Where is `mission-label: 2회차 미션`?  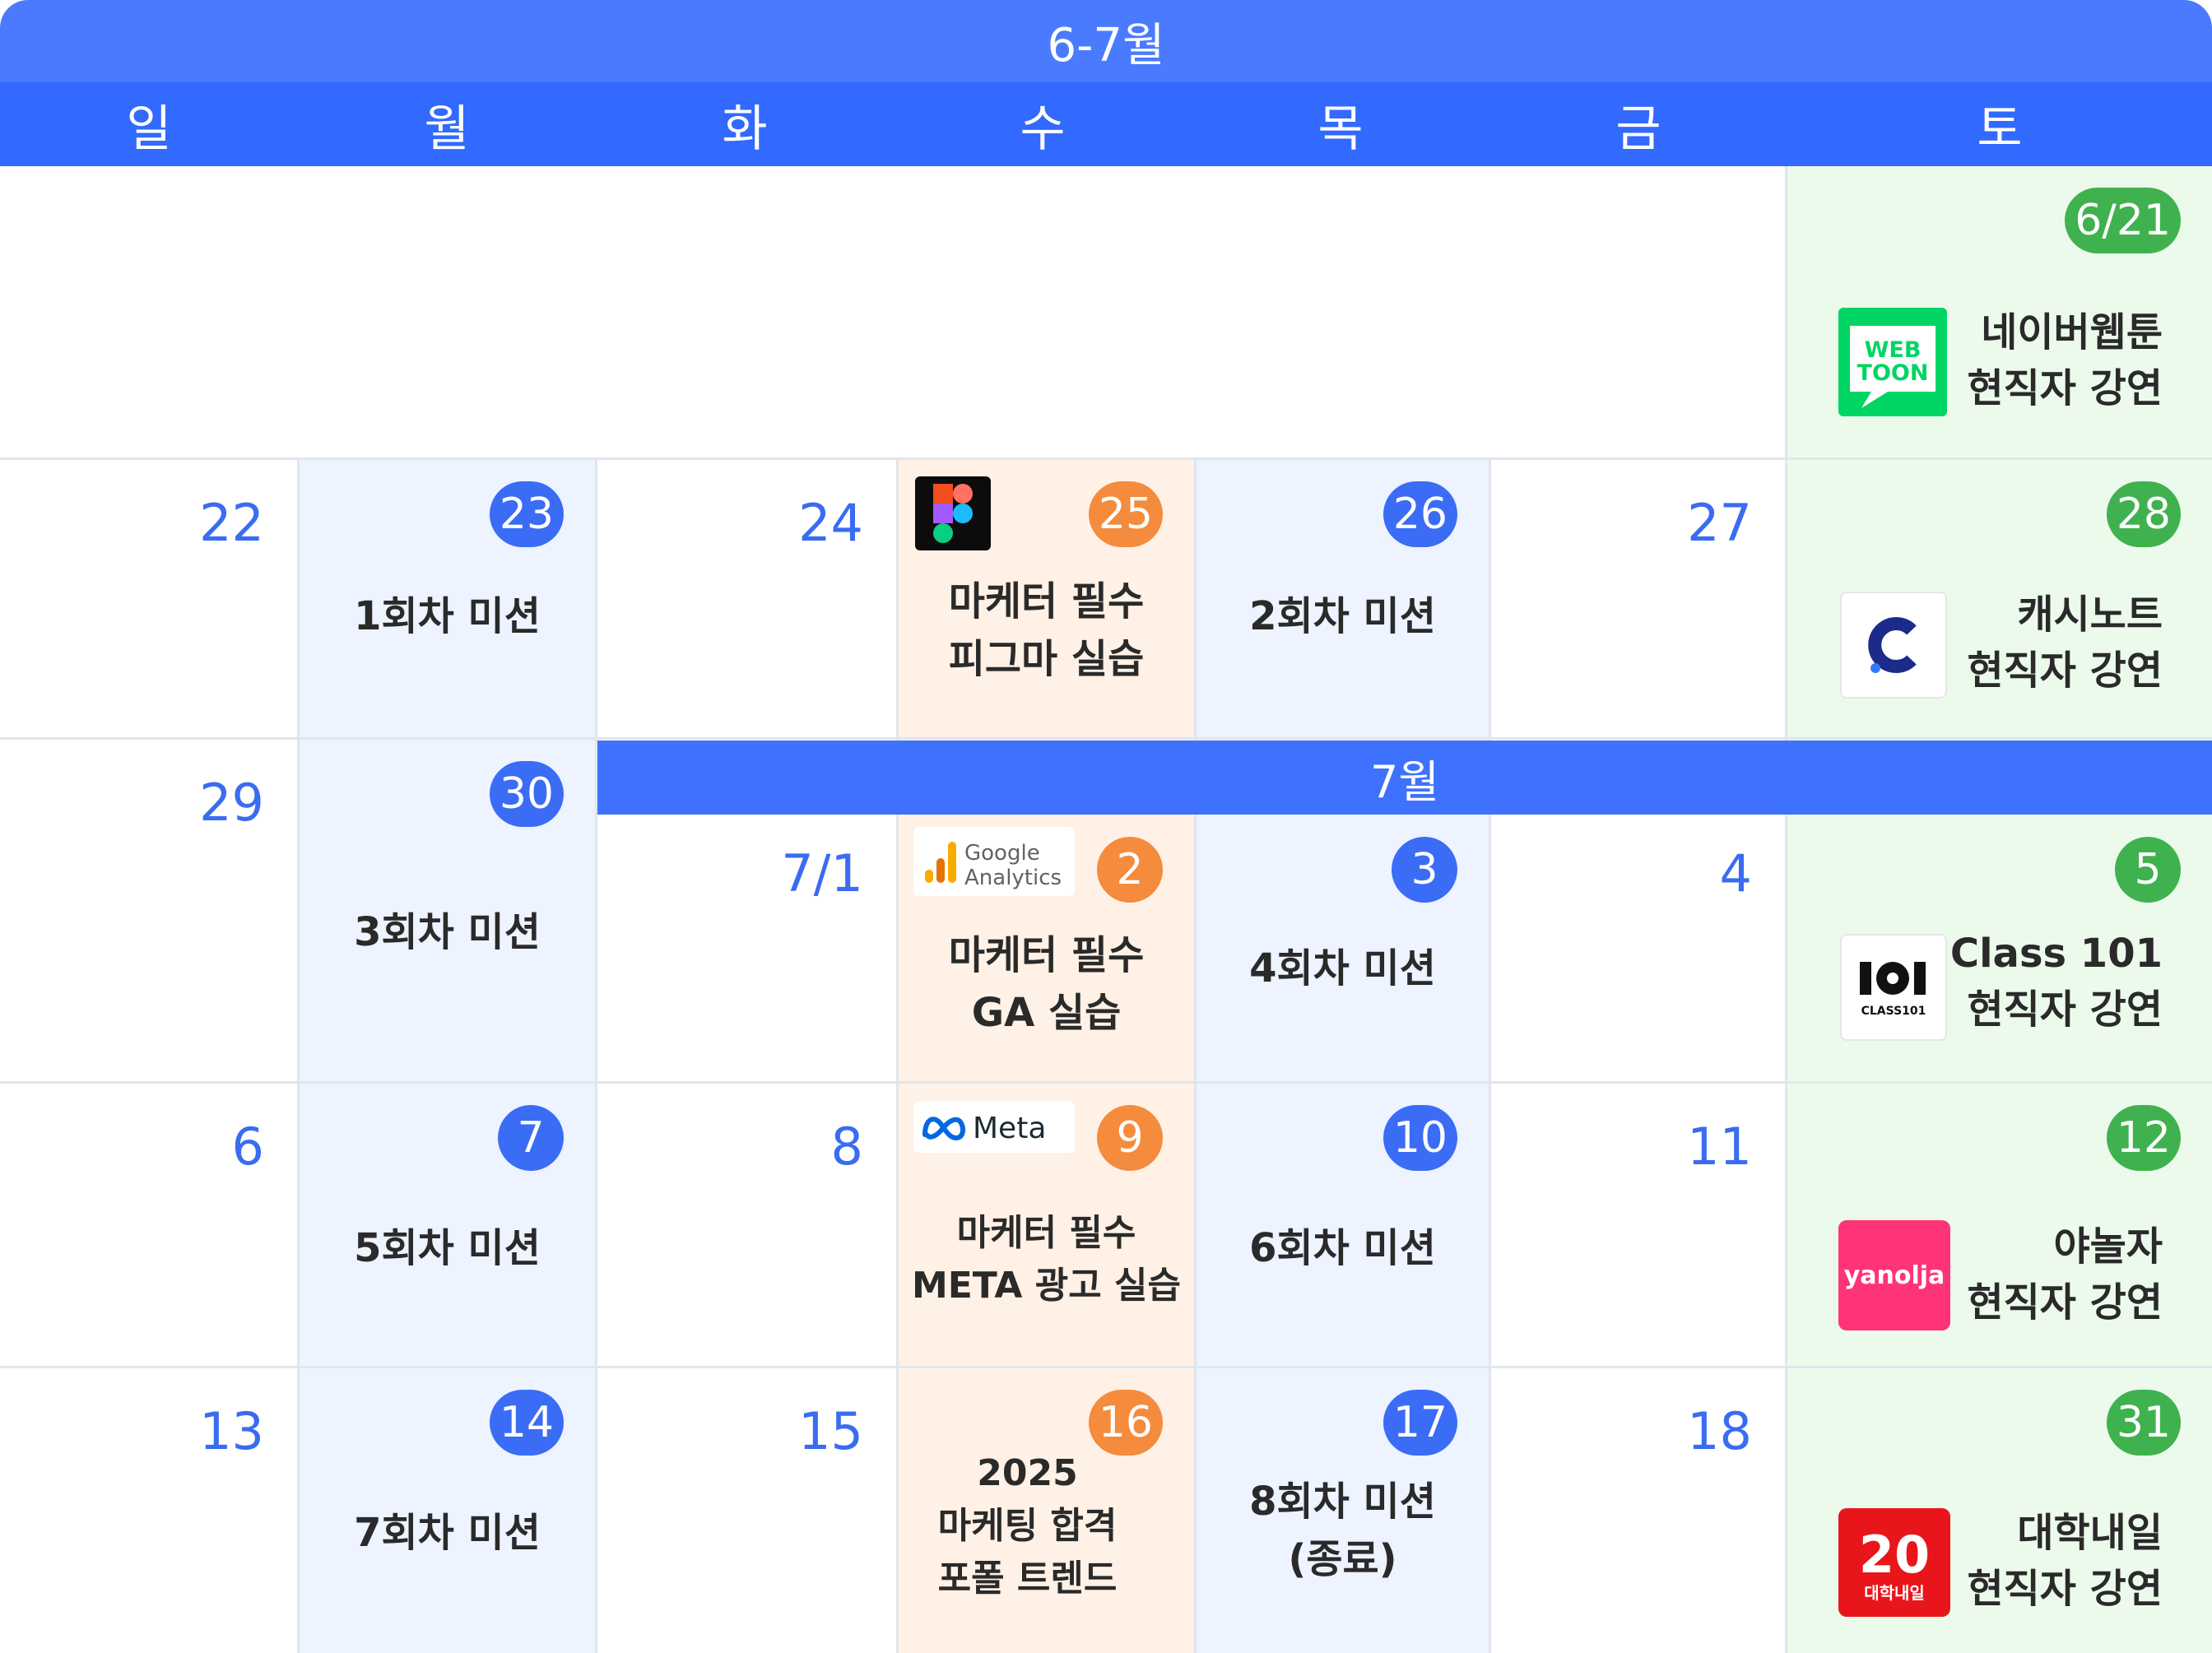 mission-label: 2회차 미션 is located at coordinates (1342, 616).